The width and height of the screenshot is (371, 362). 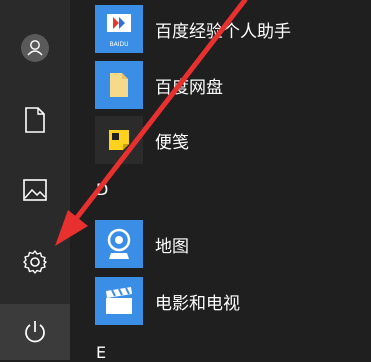 I want to click on document-icon, so click(x=35, y=120).